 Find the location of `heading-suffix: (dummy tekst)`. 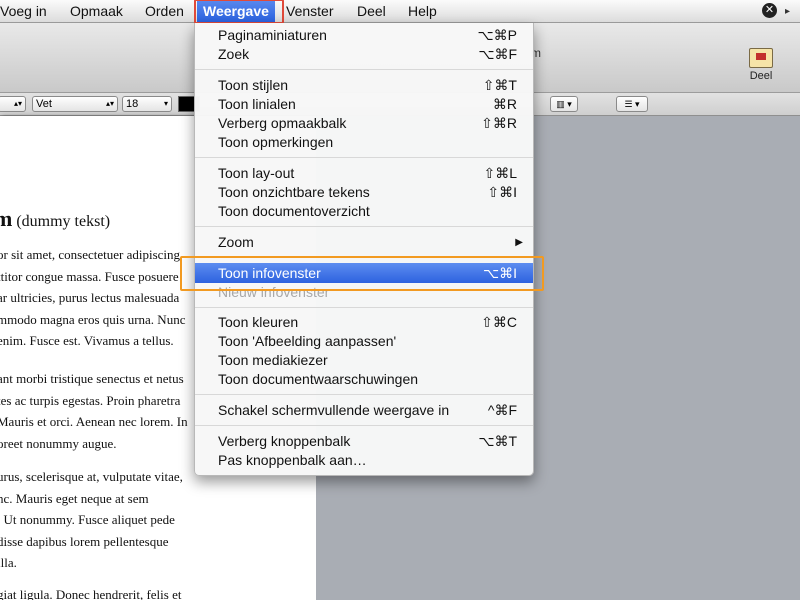

heading-suffix: (dummy tekst) is located at coordinates (63, 221).